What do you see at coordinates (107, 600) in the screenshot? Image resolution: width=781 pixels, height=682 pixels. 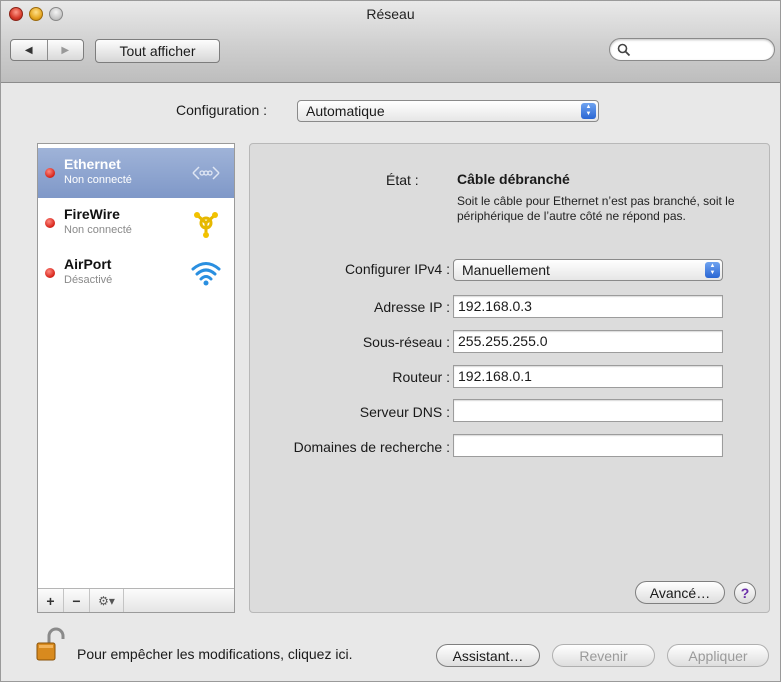 I see `gear-menu-button: ⚙▾` at bounding box center [107, 600].